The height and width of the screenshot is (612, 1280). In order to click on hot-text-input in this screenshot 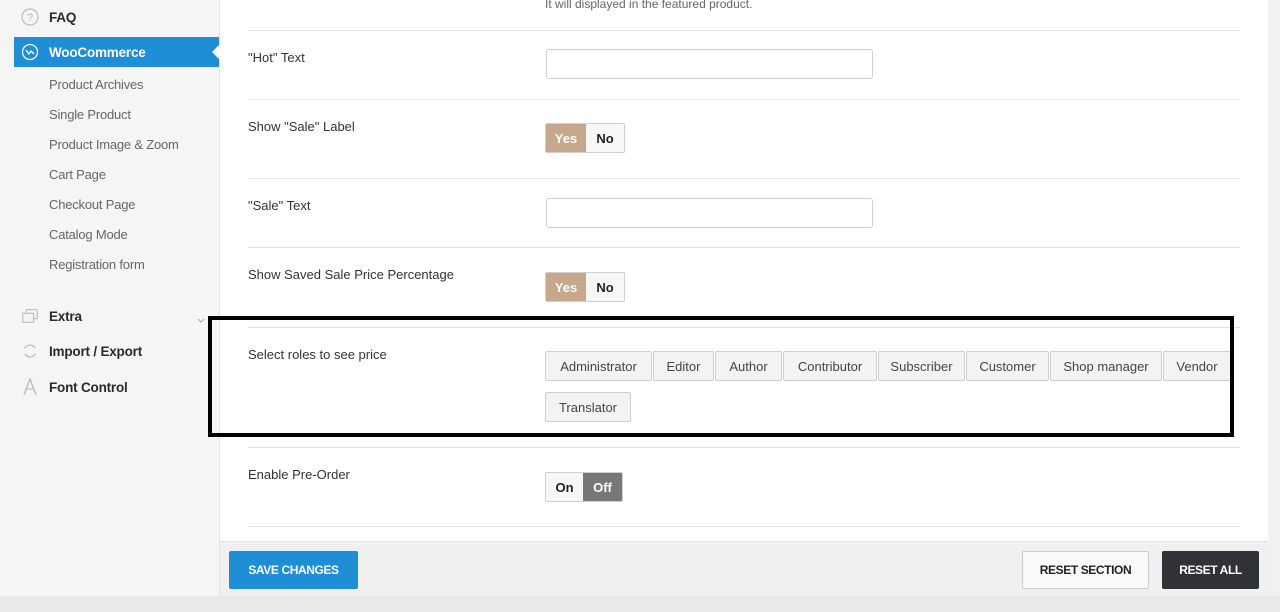, I will do `click(709, 64)`.